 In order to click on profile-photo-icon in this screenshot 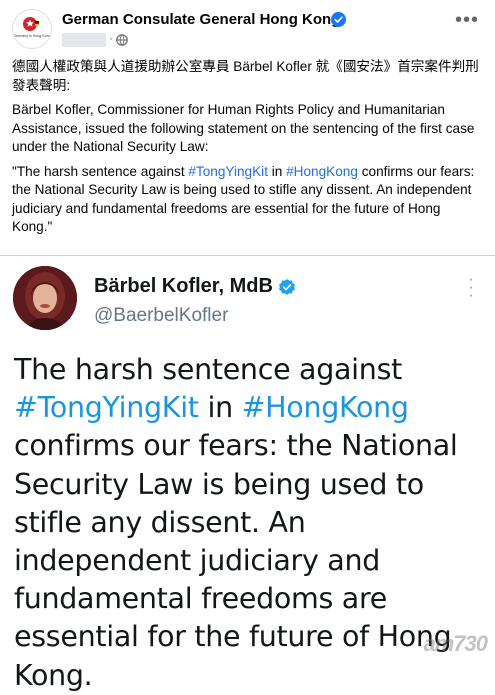, I will do `click(45, 298)`.